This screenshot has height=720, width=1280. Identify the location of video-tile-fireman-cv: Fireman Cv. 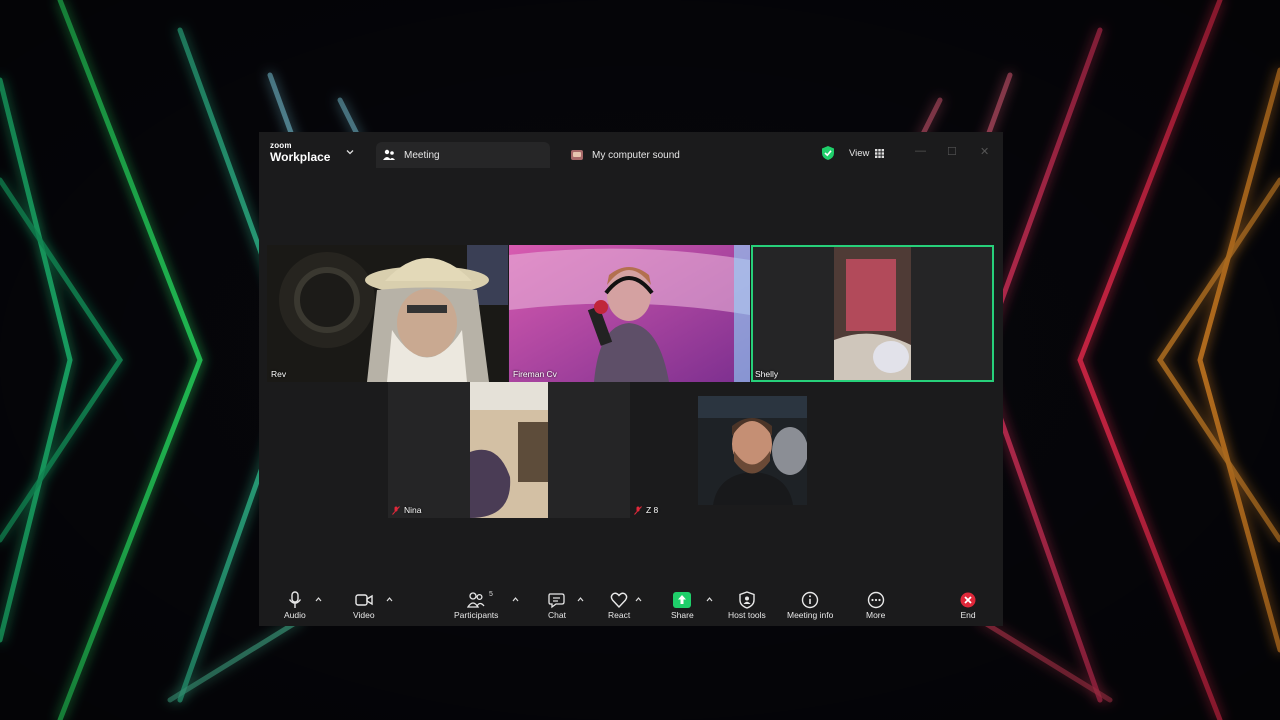
(629, 313).